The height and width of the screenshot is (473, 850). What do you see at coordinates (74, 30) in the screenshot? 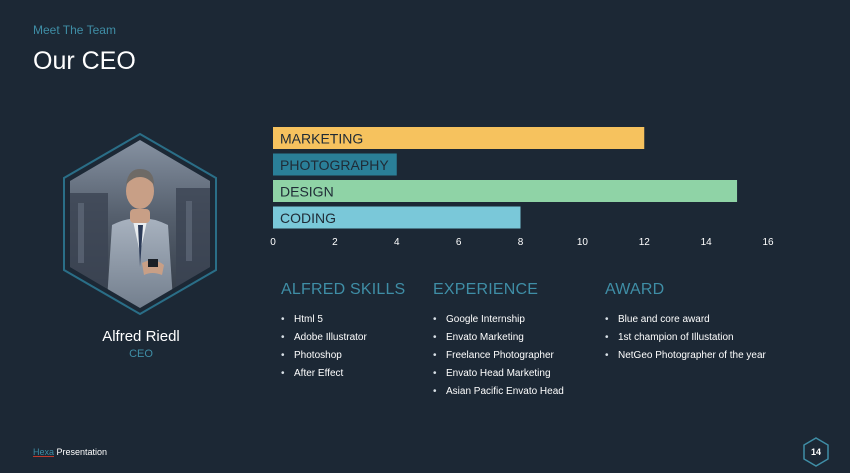
I see `slide-eyebrow: Meet The Team` at bounding box center [74, 30].